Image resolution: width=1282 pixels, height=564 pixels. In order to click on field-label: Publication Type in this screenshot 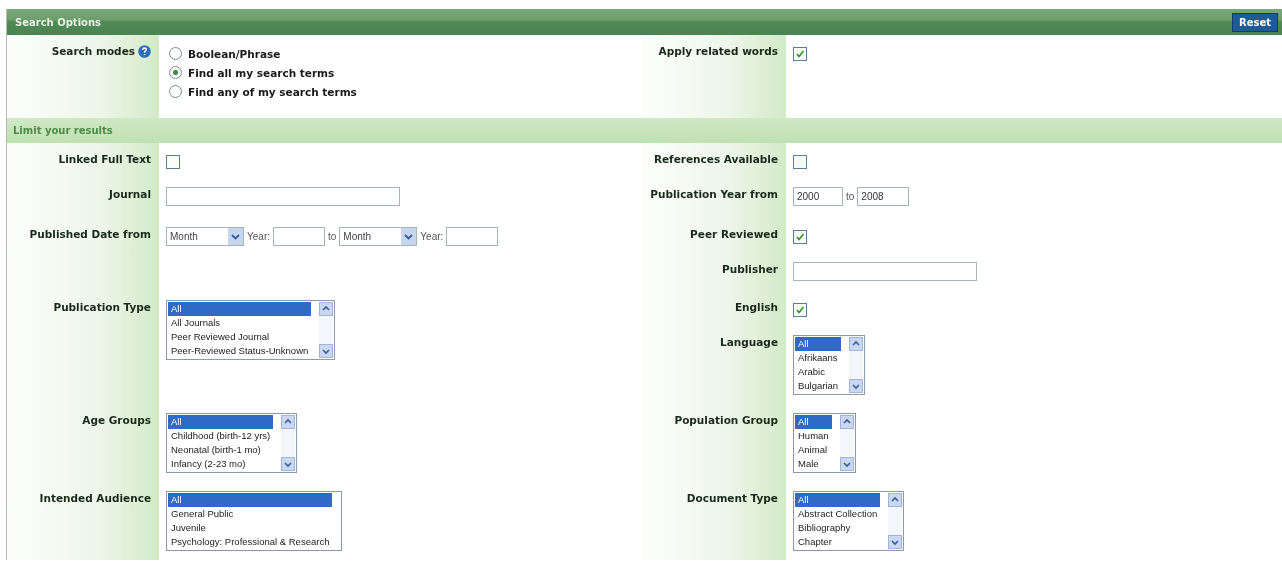, I will do `click(102, 307)`.